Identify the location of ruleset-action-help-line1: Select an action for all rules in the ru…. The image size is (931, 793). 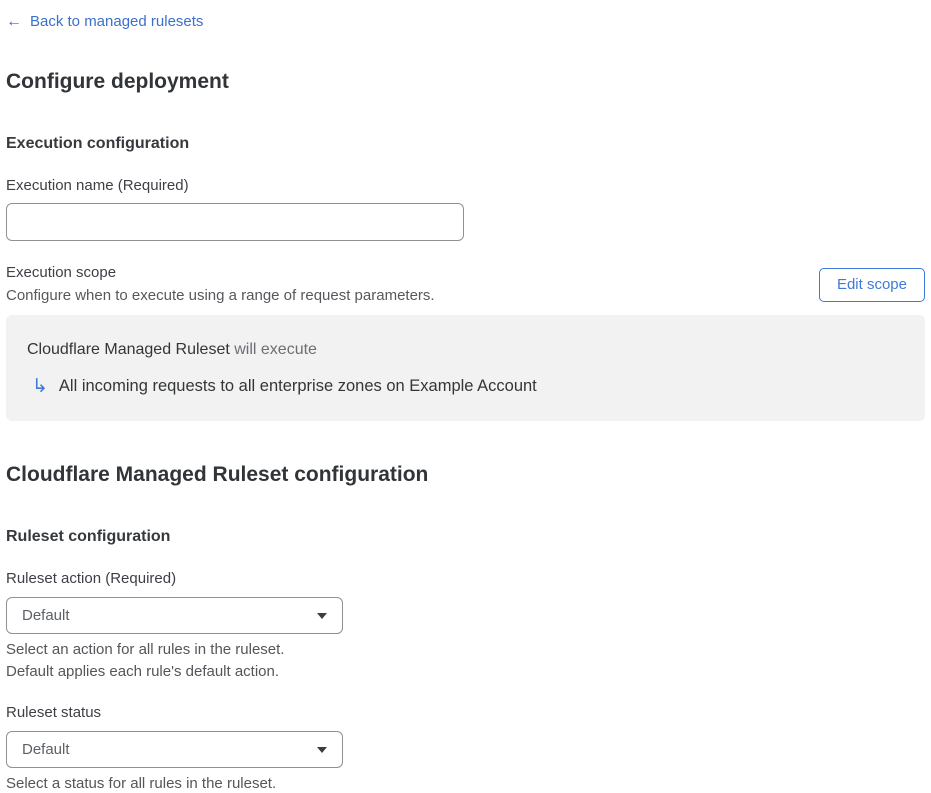
(145, 649).